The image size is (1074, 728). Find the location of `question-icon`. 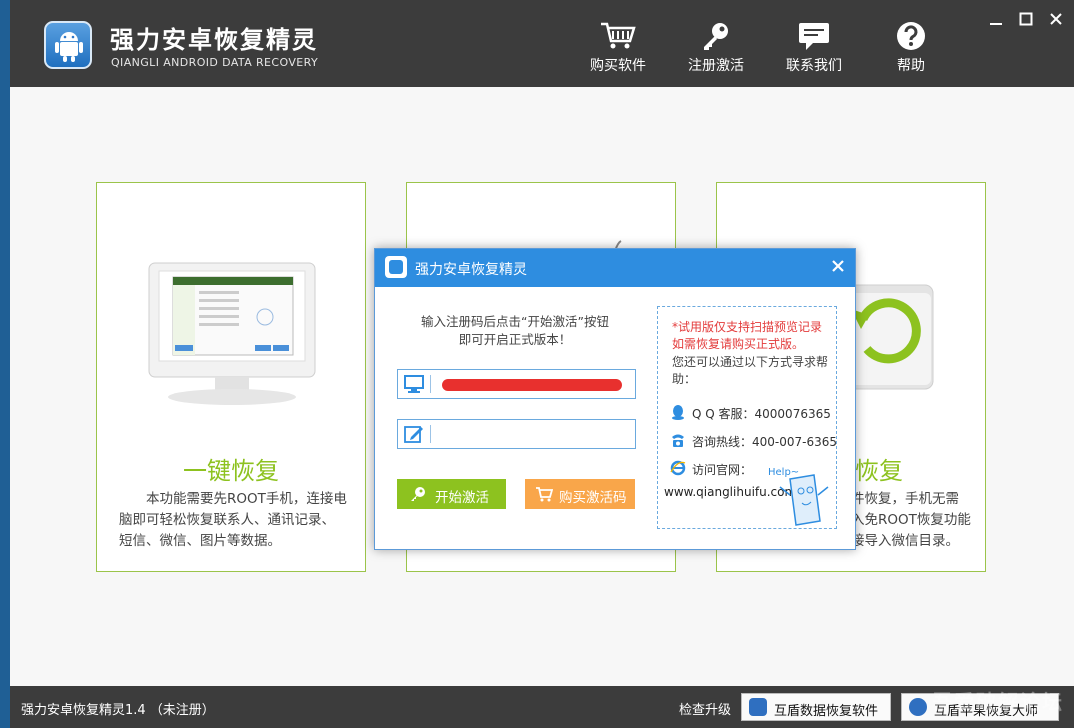

question-icon is located at coordinates (911, 36).